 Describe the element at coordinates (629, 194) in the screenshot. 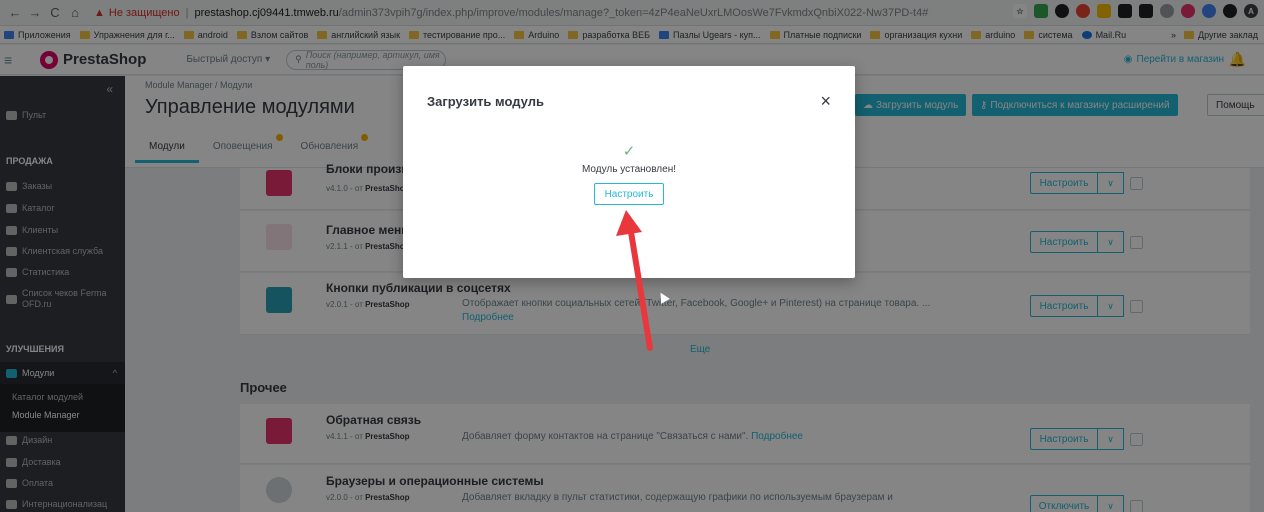

I see `configure-button: Настроить` at that location.